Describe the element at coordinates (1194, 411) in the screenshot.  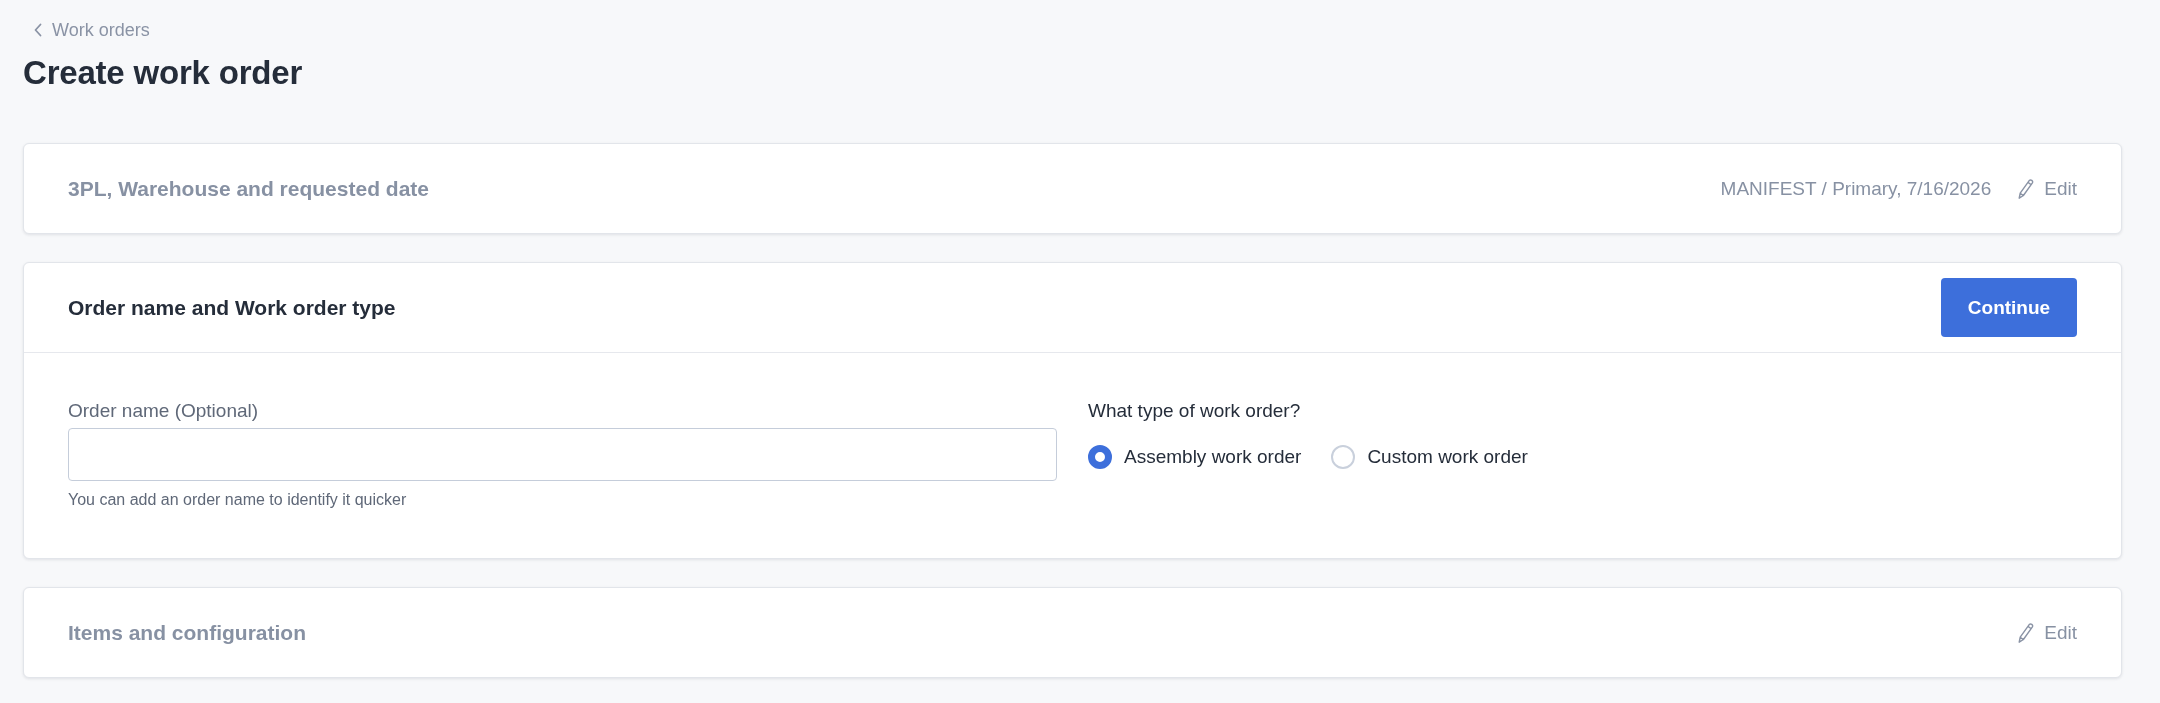
I see `question-label: What type of work order?` at that location.